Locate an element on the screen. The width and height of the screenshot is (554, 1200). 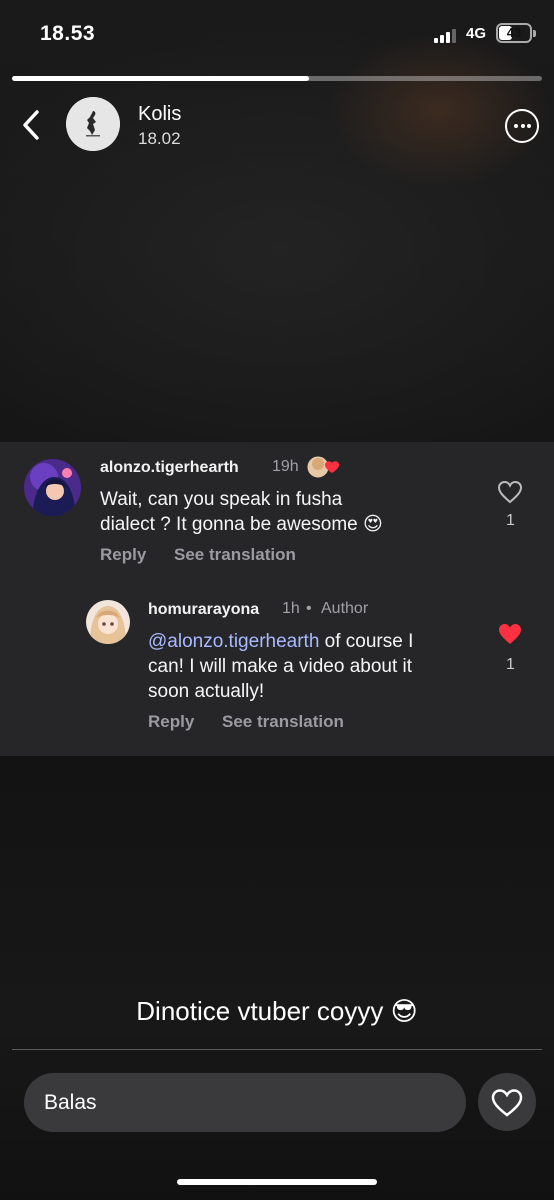
story-posted-time: 18.02 is located at coordinates (159, 138).